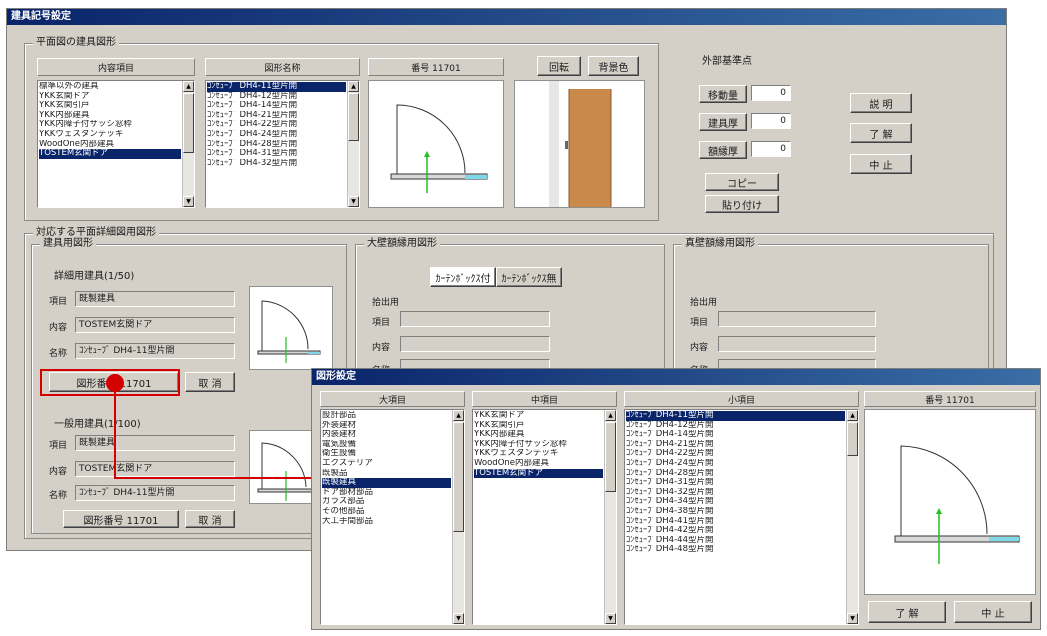  I want to click on contents-list-item: TOSTEM玄関ドア, so click(110, 154).